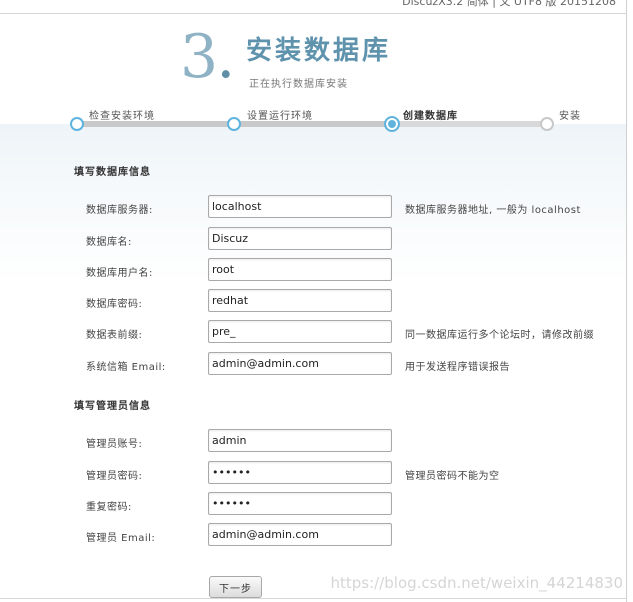 The image size is (633, 602). I want to click on db-prefix-hint: 同一数据库运行多个论坛时，请修改前缀, so click(499, 335).